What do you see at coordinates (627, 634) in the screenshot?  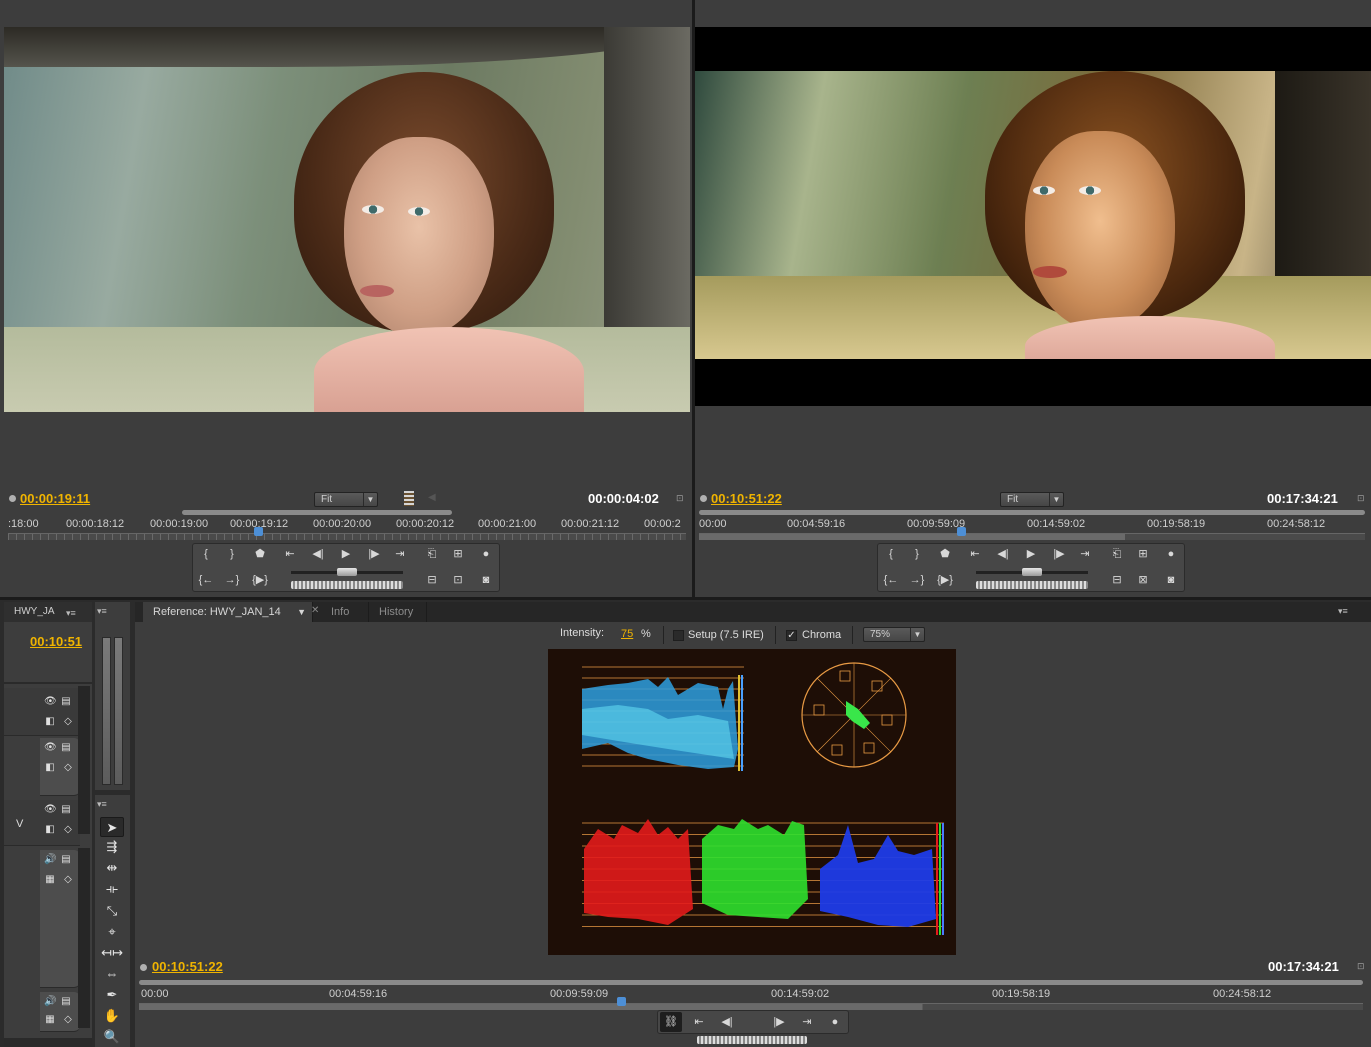 I see `intensity-value: 75` at bounding box center [627, 634].